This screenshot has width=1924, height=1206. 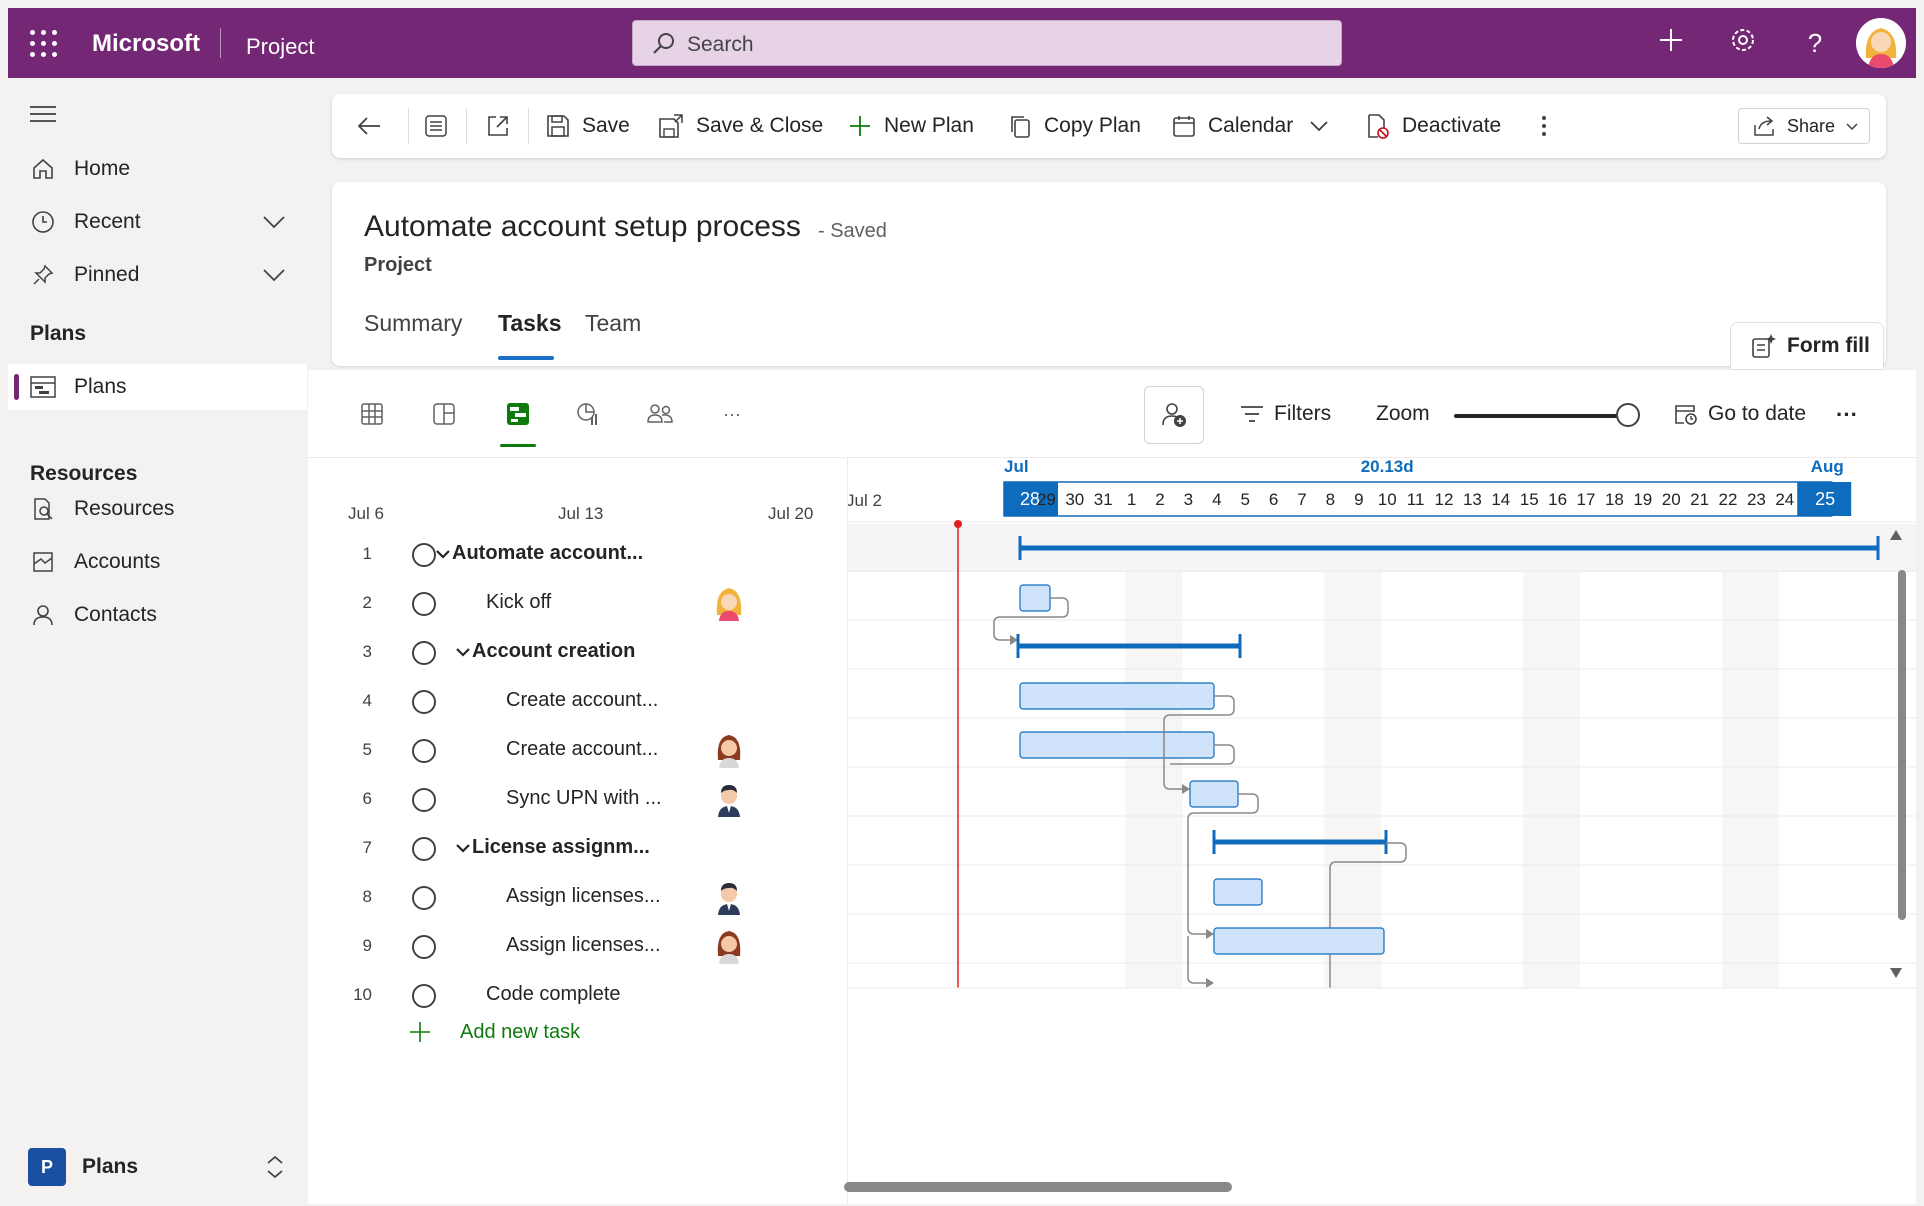 I want to click on nav-item-contacts: Contacts, so click(x=157, y=615).